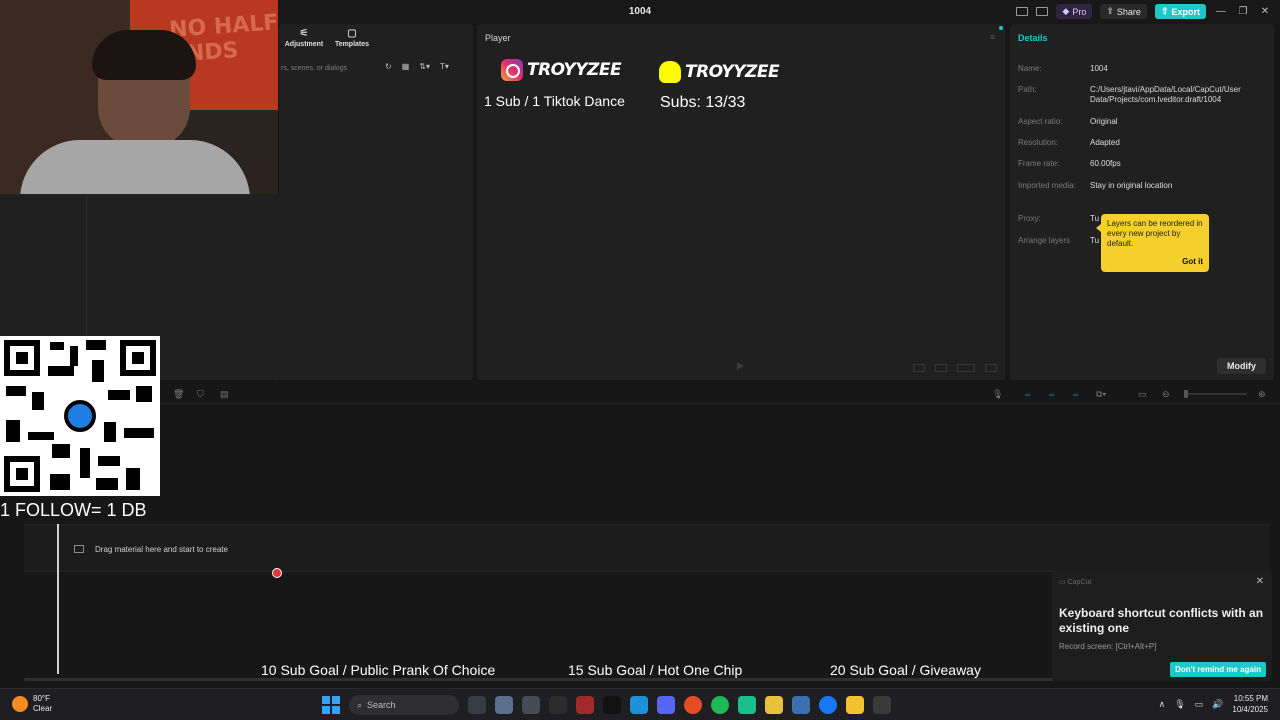 Image resolution: width=1280 pixels, height=720 pixels. What do you see at coordinates (304, 38) in the screenshot?
I see `tab-adjustment: ⚟ Adjustment` at bounding box center [304, 38].